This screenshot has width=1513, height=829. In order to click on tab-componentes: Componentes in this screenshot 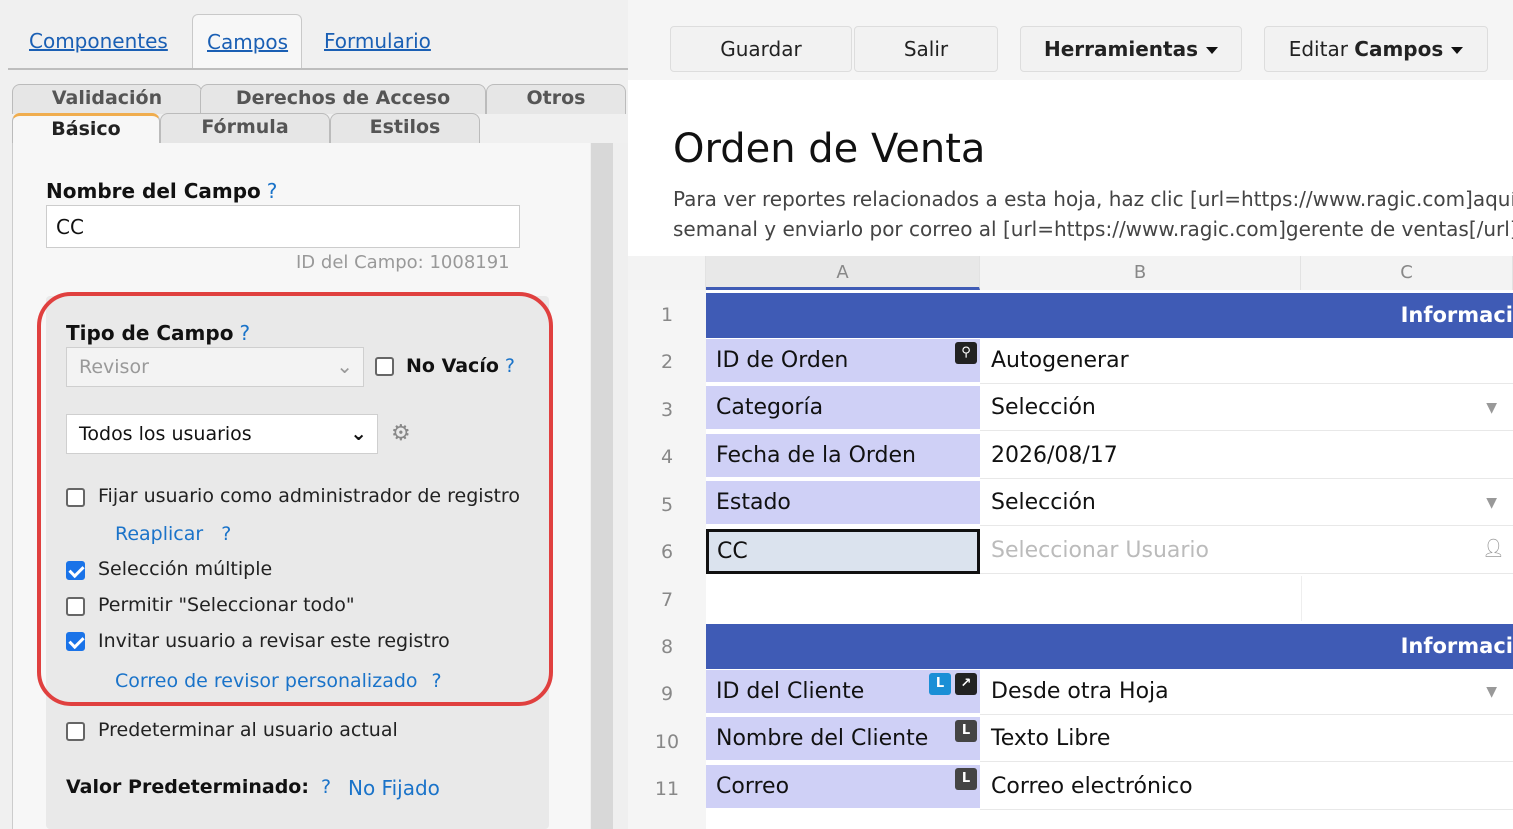, I will do `click(98, 42)`.